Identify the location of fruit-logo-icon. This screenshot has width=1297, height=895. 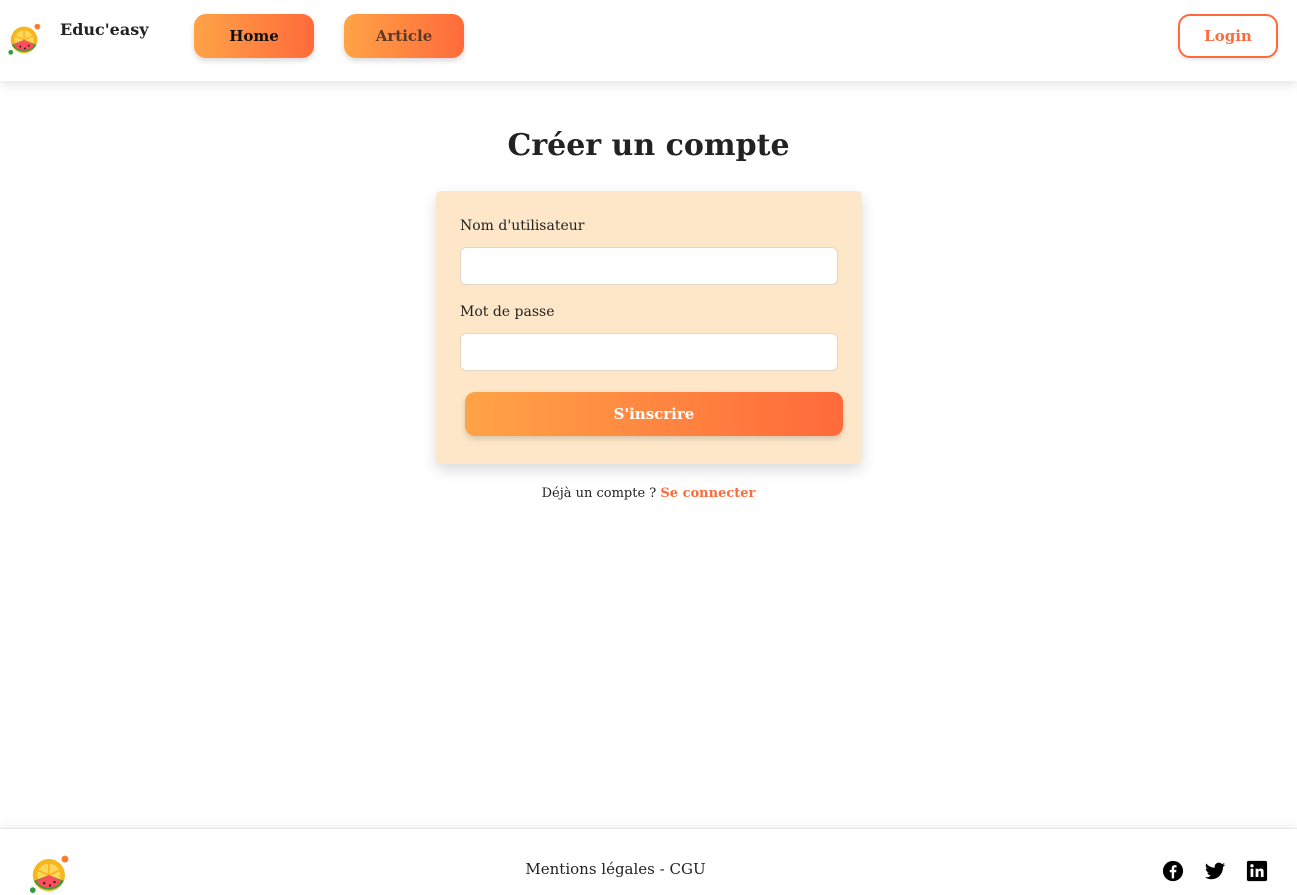
(25, 39).